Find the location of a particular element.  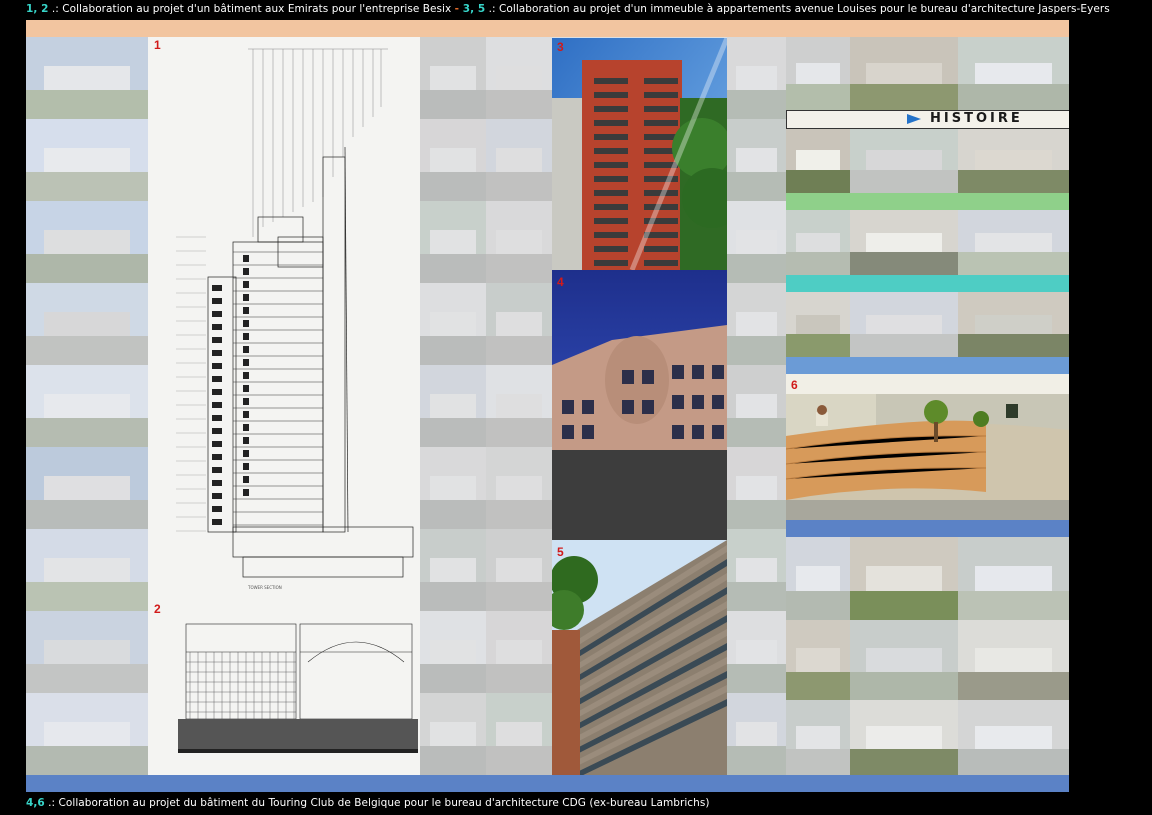

green-band is located at coordinates (927, 201).